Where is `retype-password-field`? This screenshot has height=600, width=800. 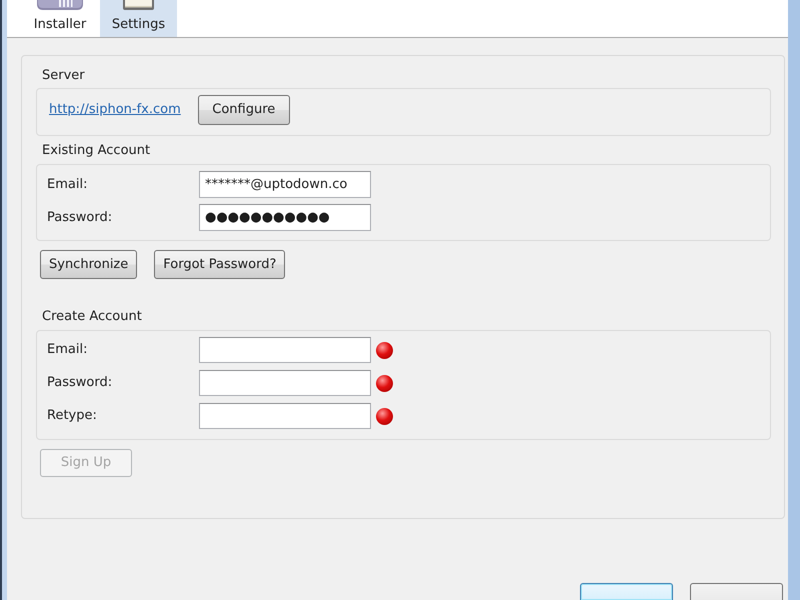 retype-password-field is located at coordinates (285, 416).